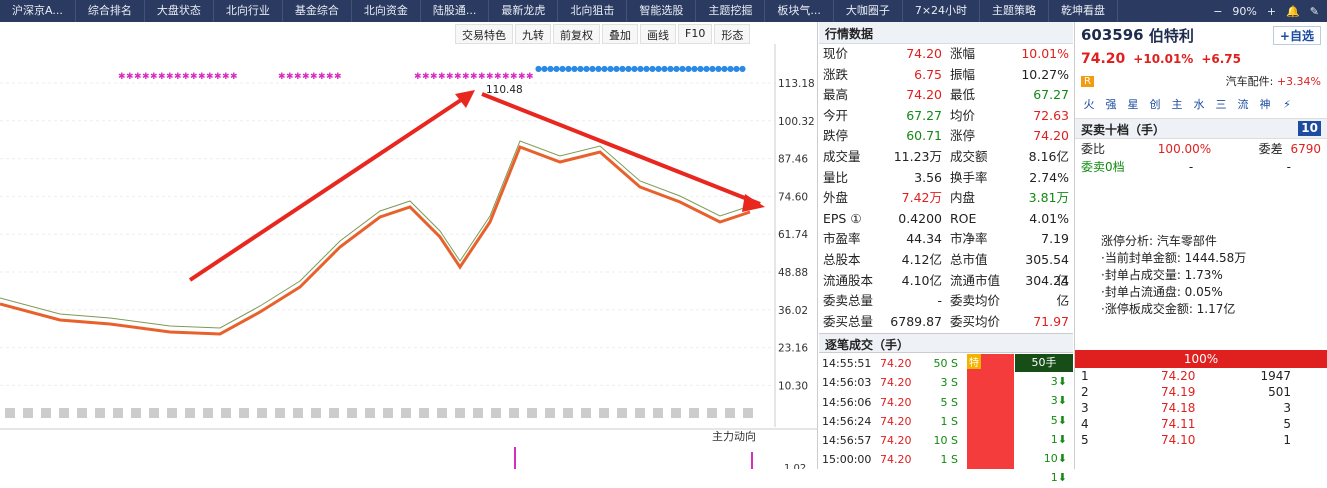 The image size is (1327, 488). I want to click on book-title: 买卖十档（手）, so click(1123, 130).